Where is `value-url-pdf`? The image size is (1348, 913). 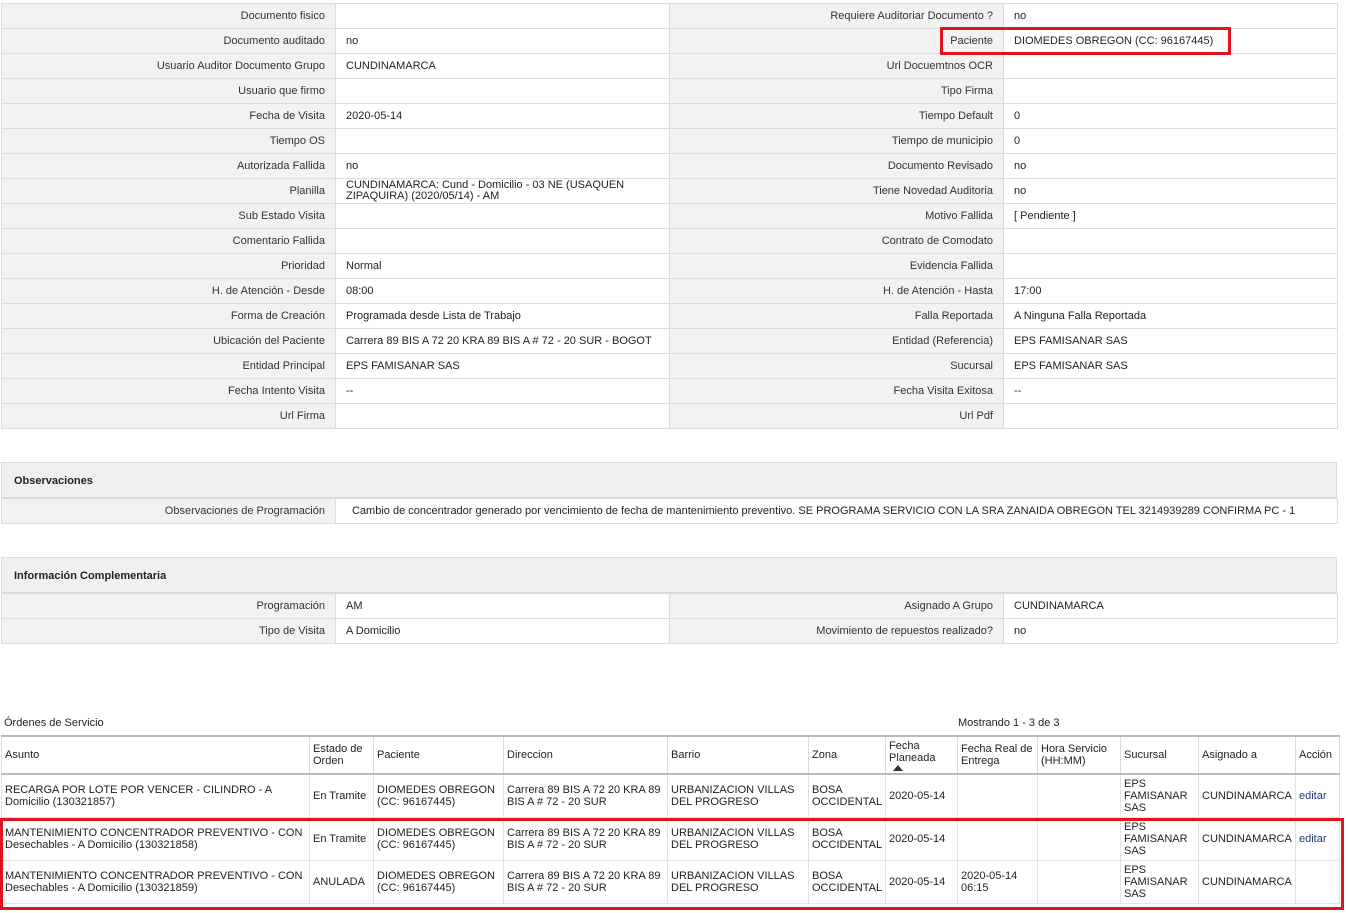 value-url-pdf is located at coordinates (1170, 416).